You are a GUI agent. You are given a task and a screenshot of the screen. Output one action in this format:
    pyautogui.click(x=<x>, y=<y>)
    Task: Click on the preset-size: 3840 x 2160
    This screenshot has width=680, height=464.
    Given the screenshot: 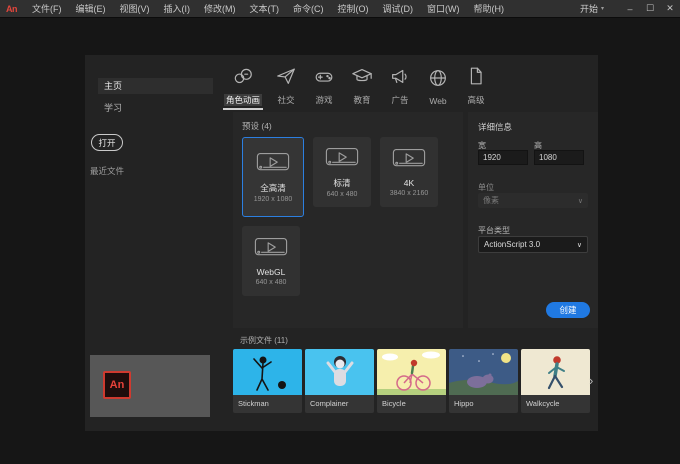 What is the action you would take?
    pyautogui.click(x=409, y=193)
    